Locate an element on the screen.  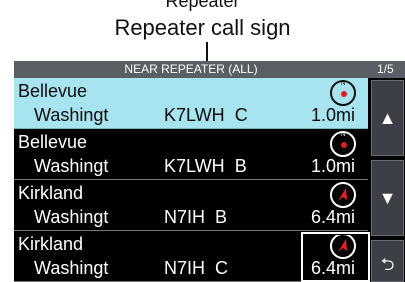
return-arrow-icon: ⮌ is located at coordinates (387, 264).